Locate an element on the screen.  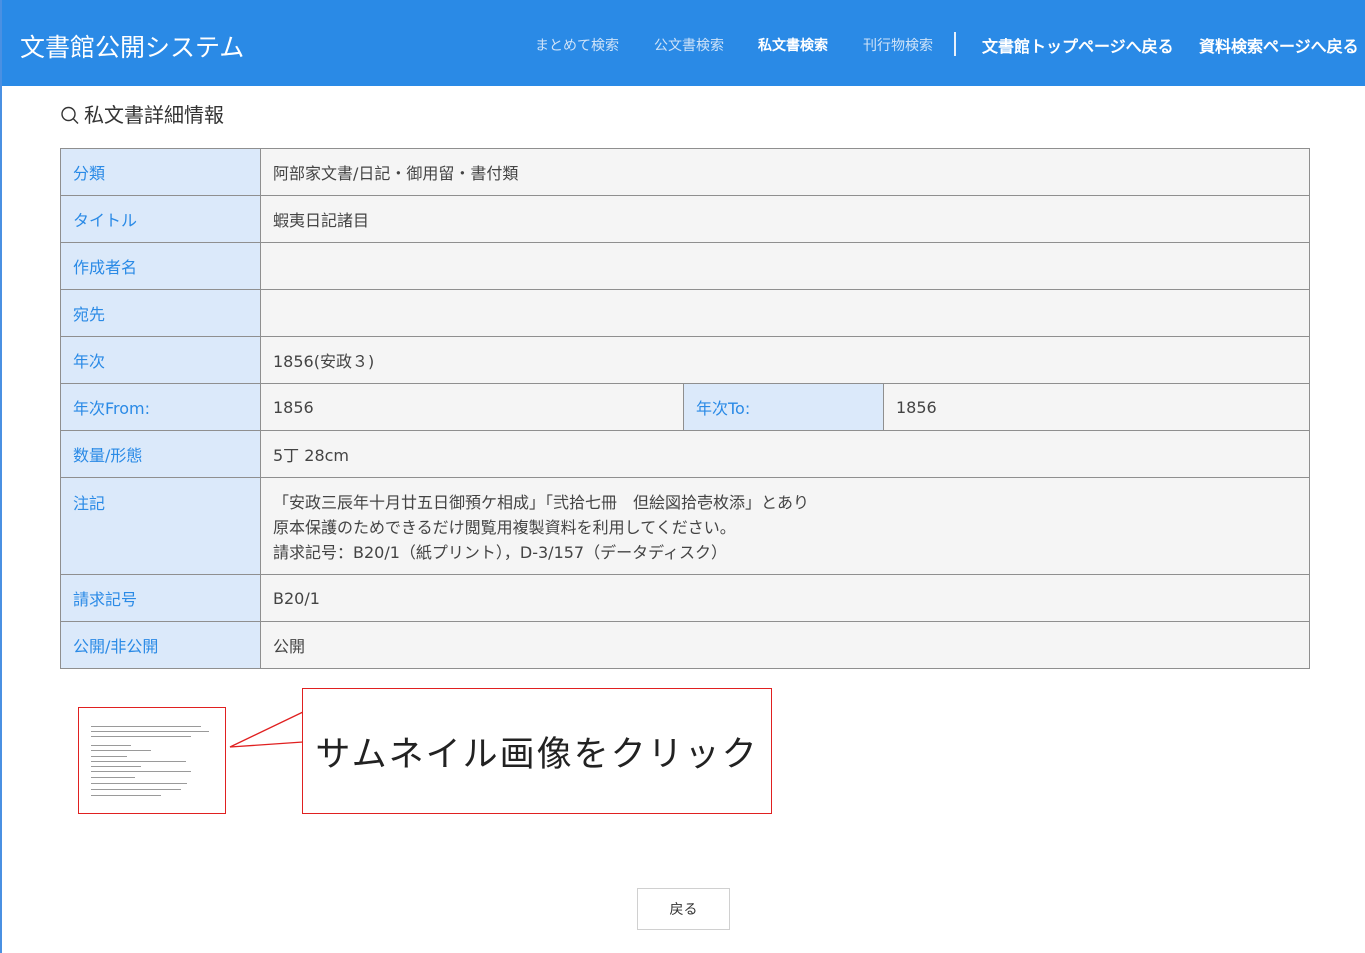
table-row: 数量/形態 5丁 28cm is located at coordinates (685, 454).